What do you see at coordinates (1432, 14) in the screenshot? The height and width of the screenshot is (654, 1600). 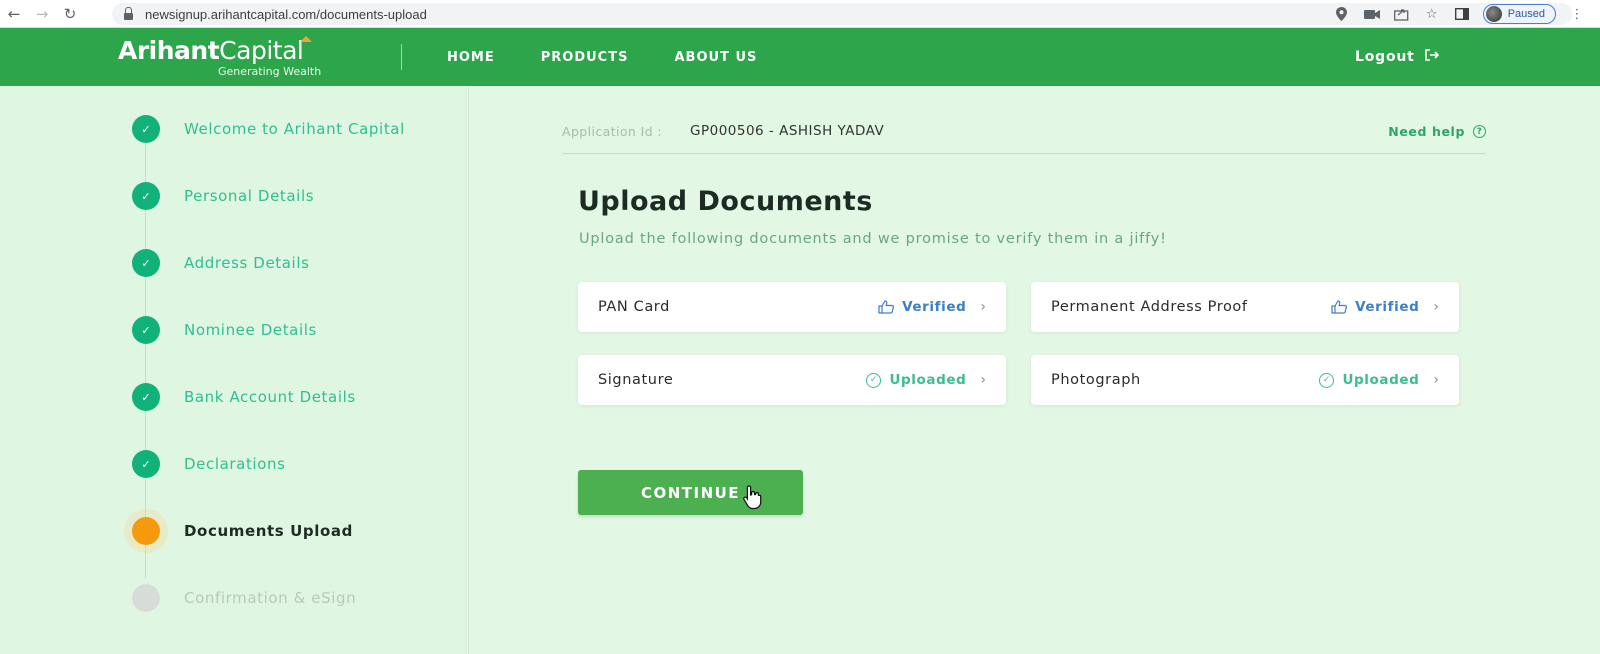 I see `star-icon: ☆` at bounding box center [1432, 14].